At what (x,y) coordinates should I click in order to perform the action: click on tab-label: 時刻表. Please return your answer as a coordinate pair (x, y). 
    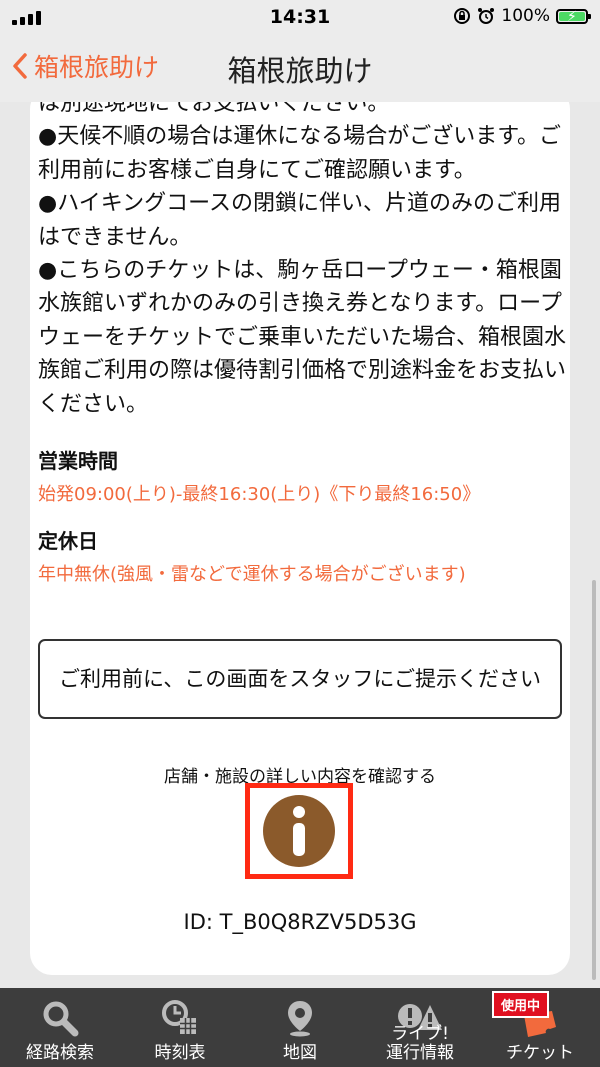
    Looking at the image, I should click on (180, 1053).